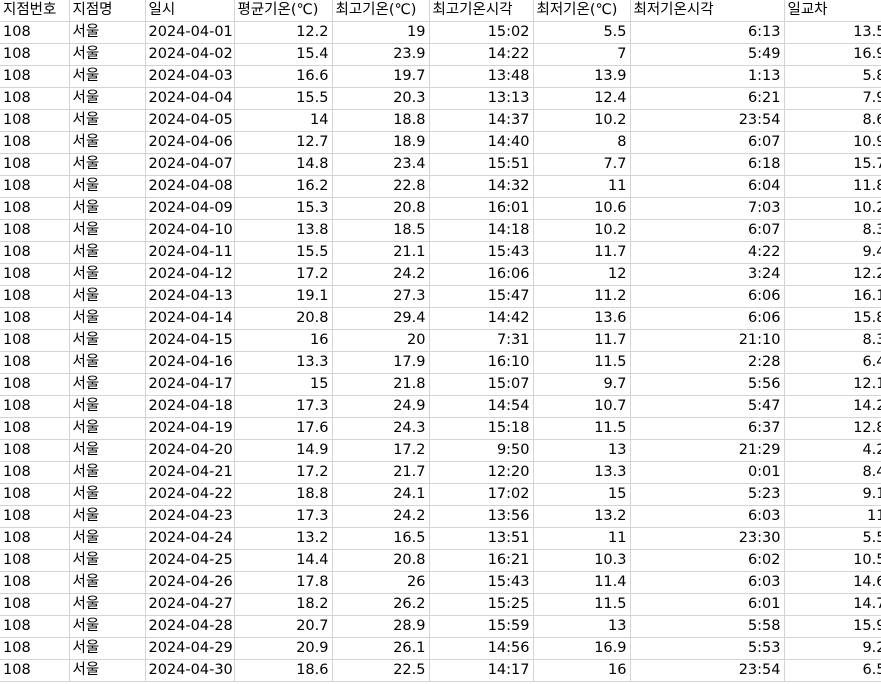 Image resolution: width=881 pixels, height=684 pixels. What do you see at coordinates (707, 560) in the screenshot?
I see `cell-min-temp-time: 6:02` at bounding box center [707, 560].